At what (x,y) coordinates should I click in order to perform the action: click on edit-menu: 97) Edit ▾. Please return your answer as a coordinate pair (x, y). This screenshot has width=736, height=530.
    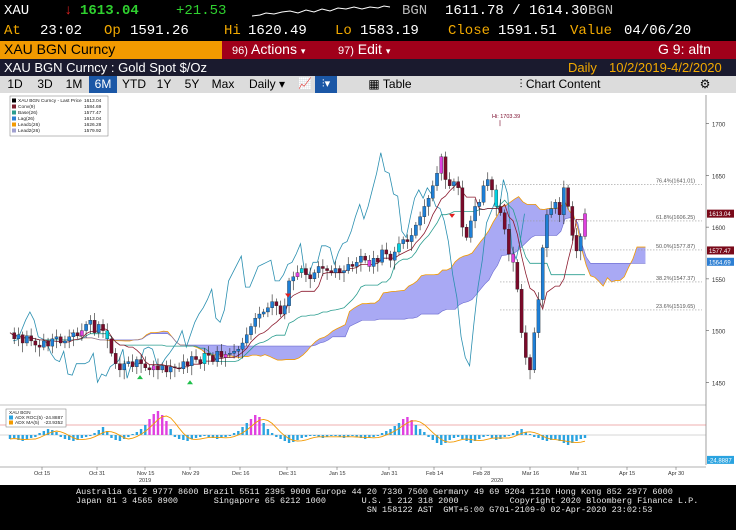
    Looking at the image, I should click on (364, 50).